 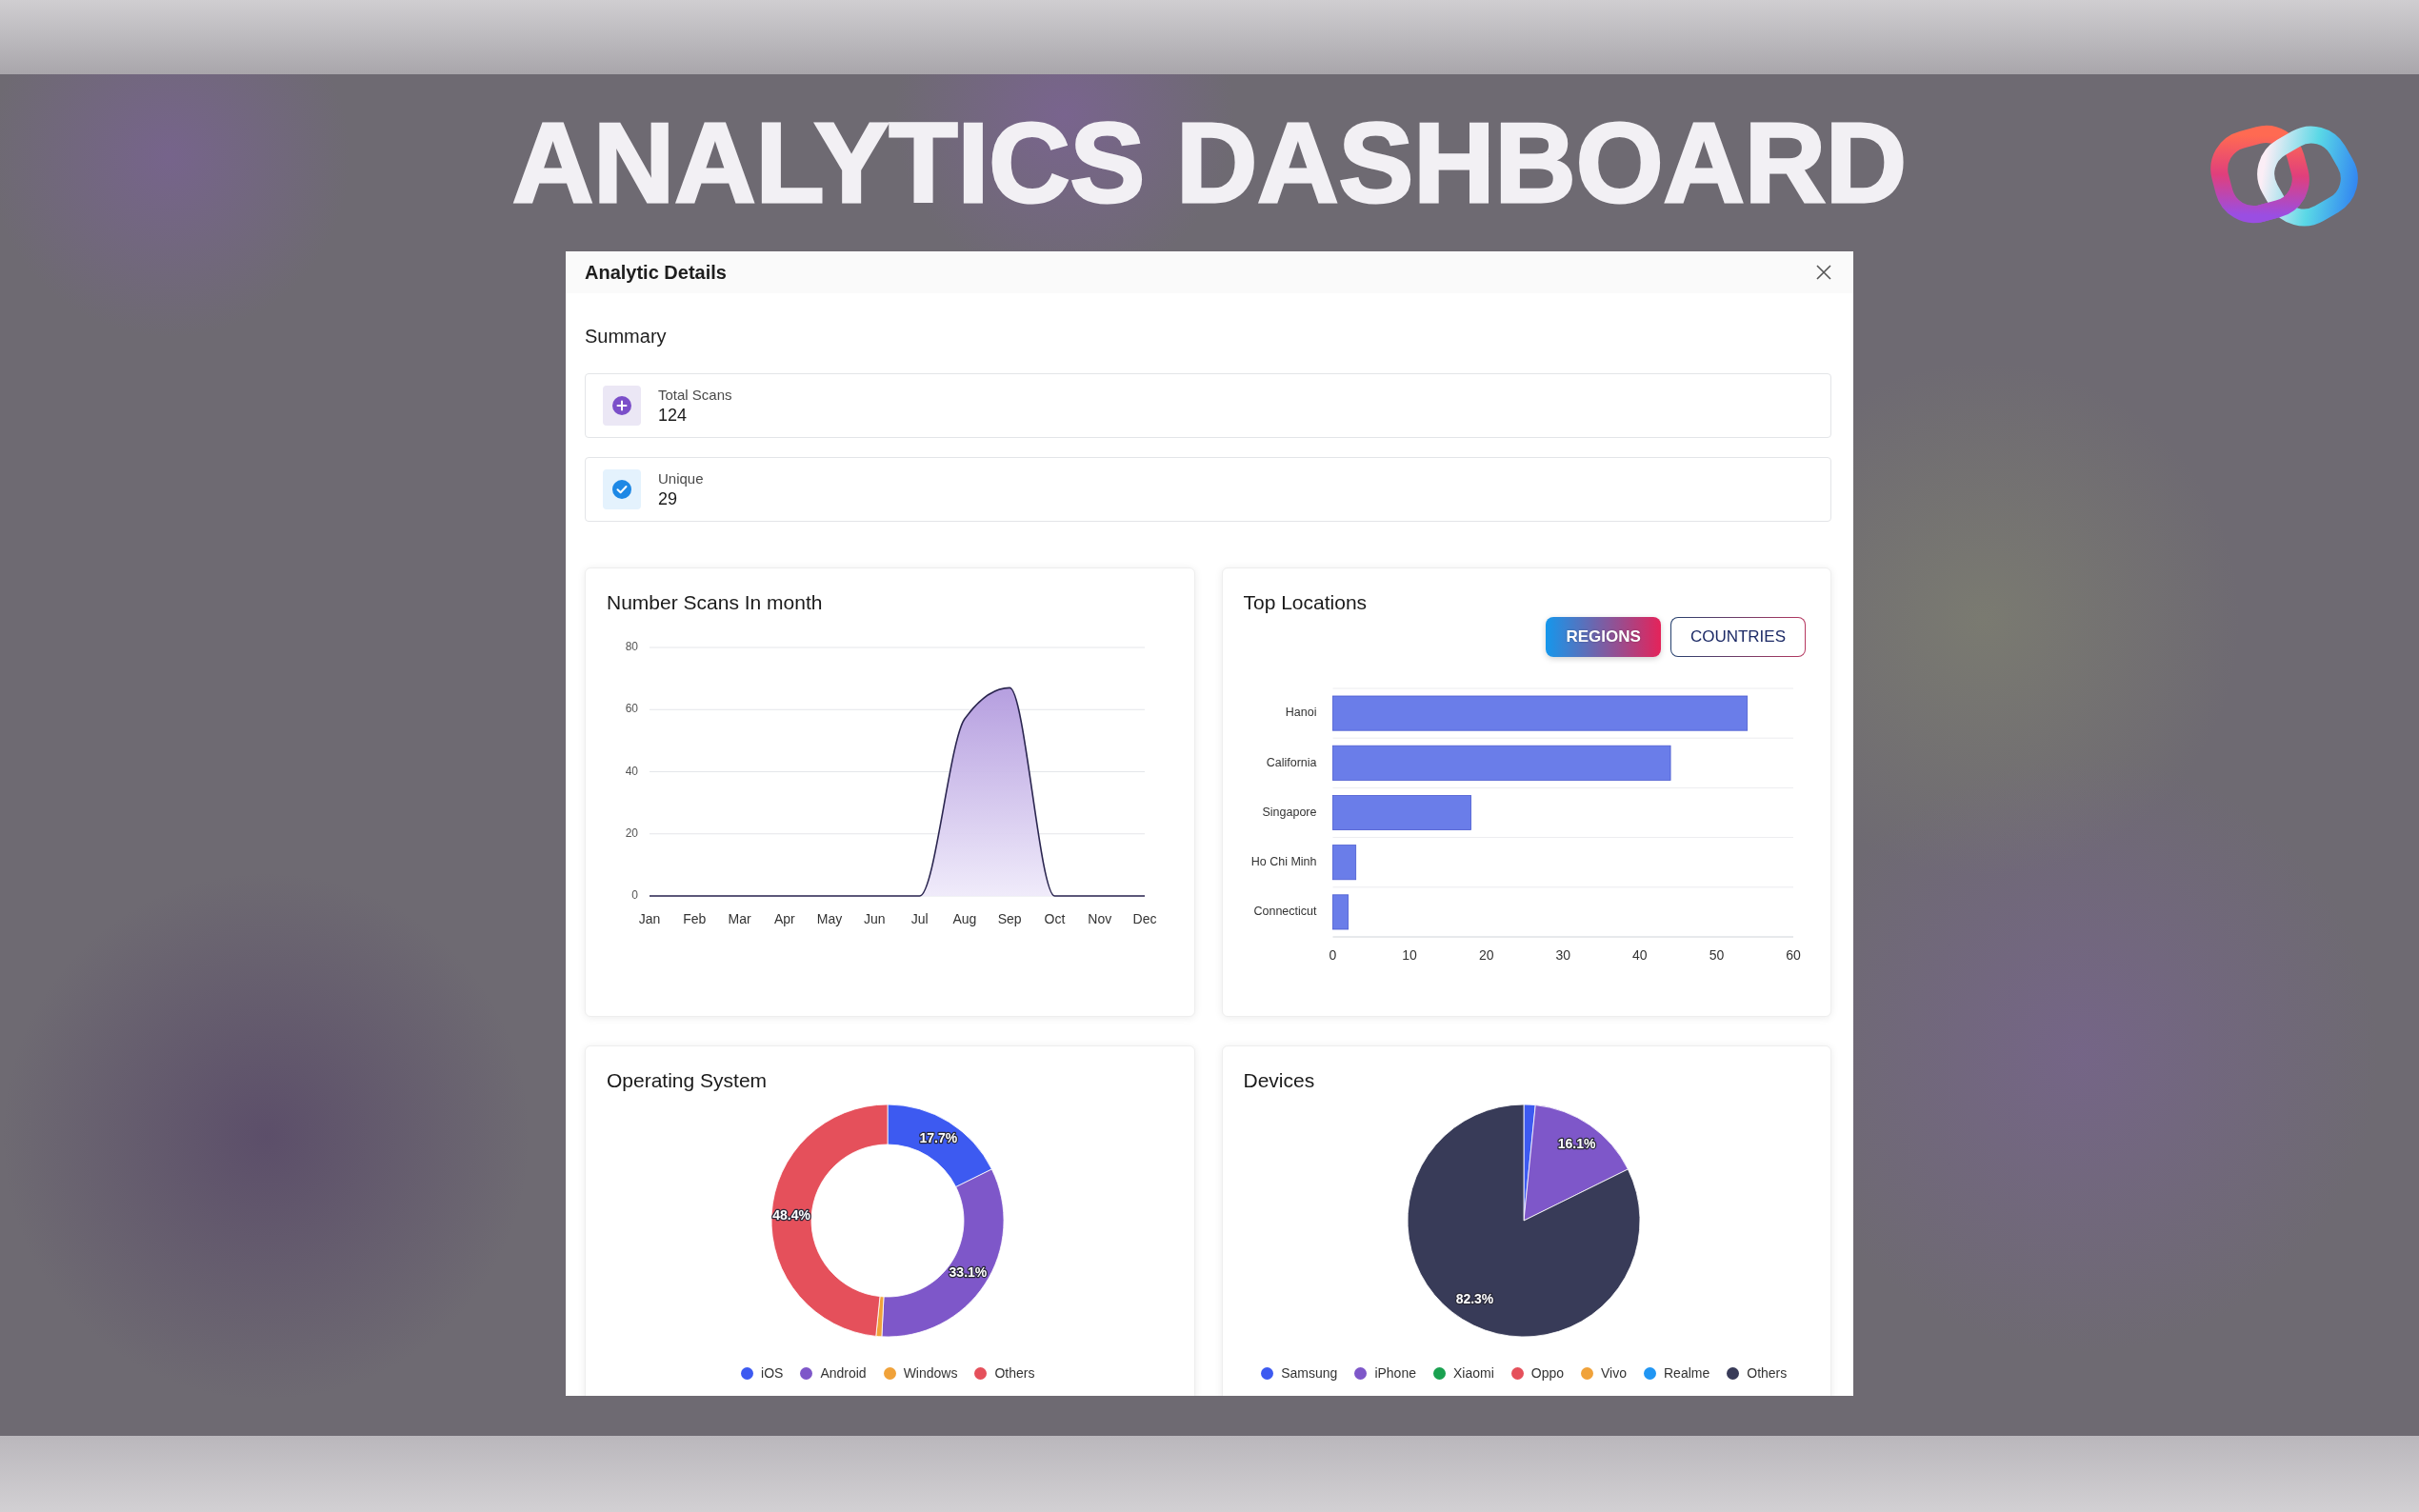 I want to click on legend-label: Vivo, so click(x=1614, y=1373).